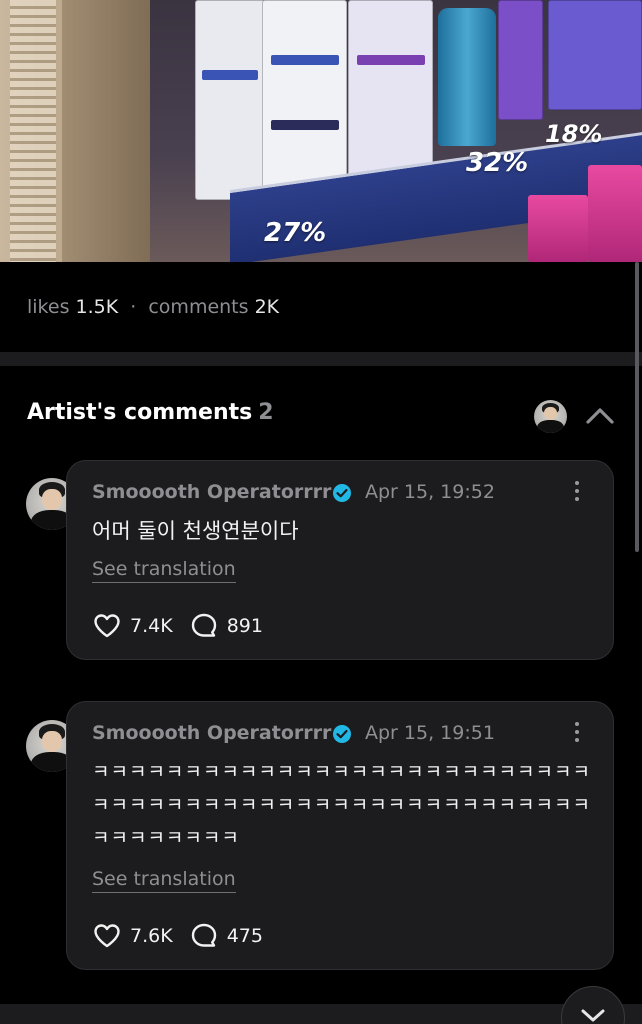  What do you see at coordinates (430, 733) in the screenshot?
I see `comment-date: Apr 15, 19:51` at bounding box center [430, 733].